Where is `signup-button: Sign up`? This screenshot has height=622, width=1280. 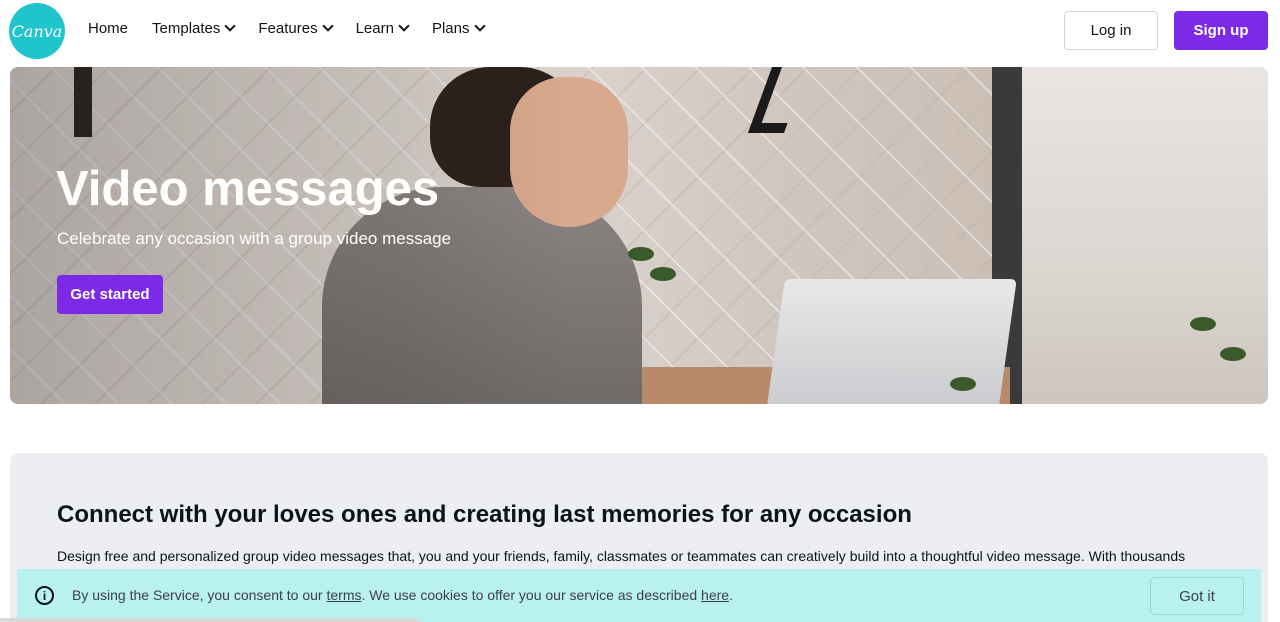 signup-button: Sign up is located at coordinates (1221, 30).